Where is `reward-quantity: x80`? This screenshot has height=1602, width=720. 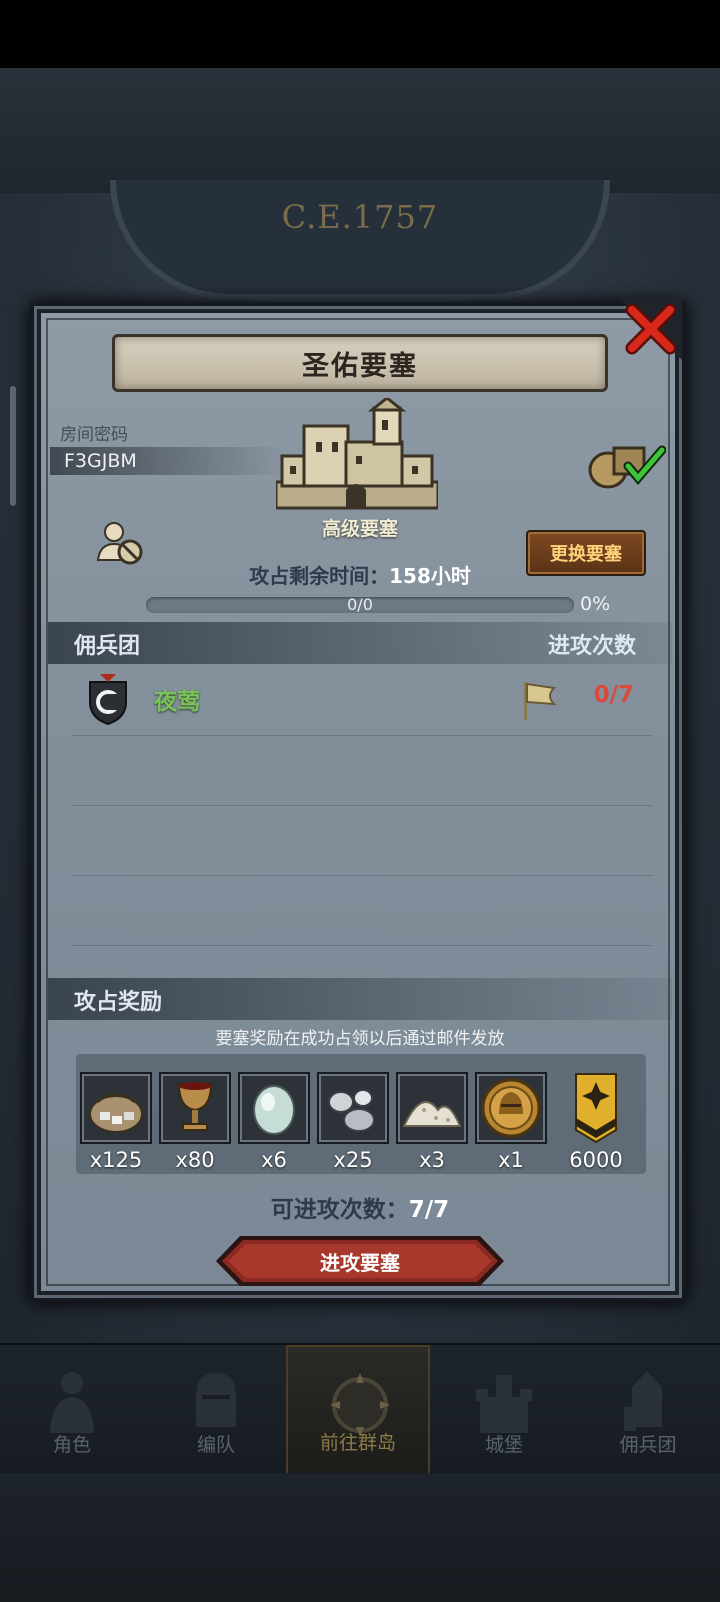 reward-quantity: x80 is located at coordinates (195, 1160).